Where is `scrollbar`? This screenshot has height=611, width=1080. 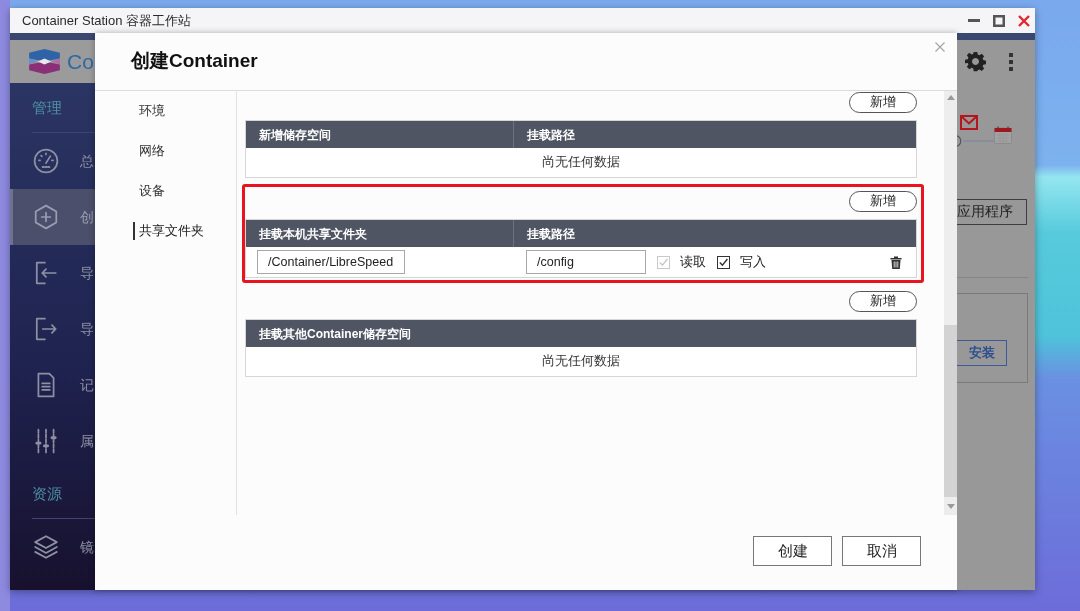
scrollbar is located at coordinates (950, 303).